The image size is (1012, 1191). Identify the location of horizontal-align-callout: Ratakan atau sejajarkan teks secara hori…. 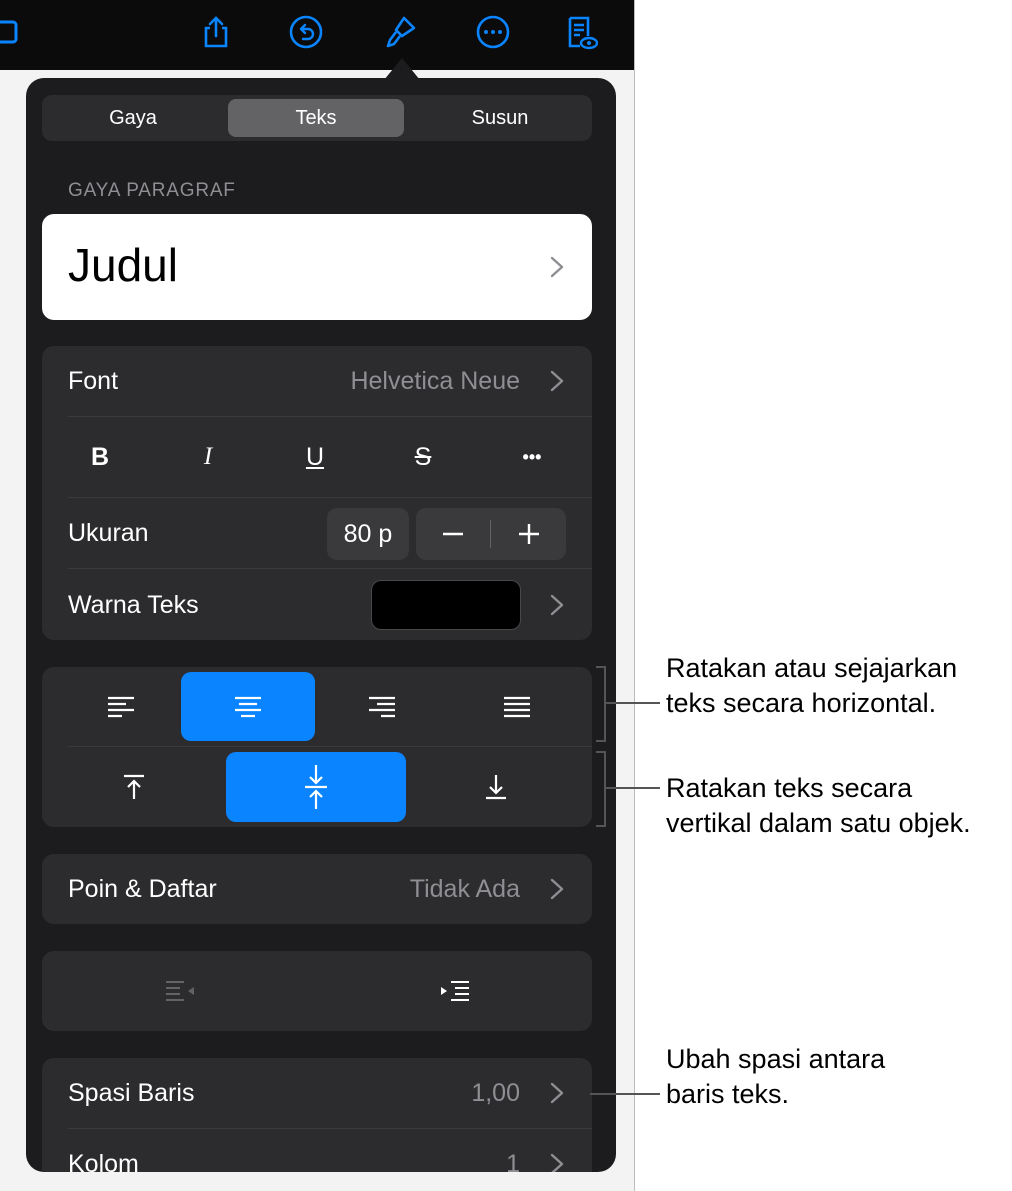
(811, 686).